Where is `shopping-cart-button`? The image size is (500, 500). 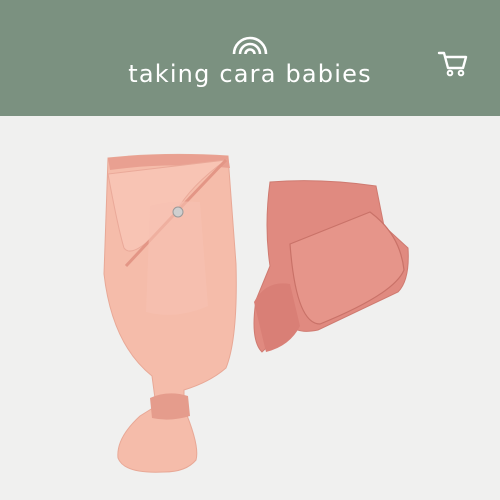
shopping-cart-button is located at coordinates (453, 63).